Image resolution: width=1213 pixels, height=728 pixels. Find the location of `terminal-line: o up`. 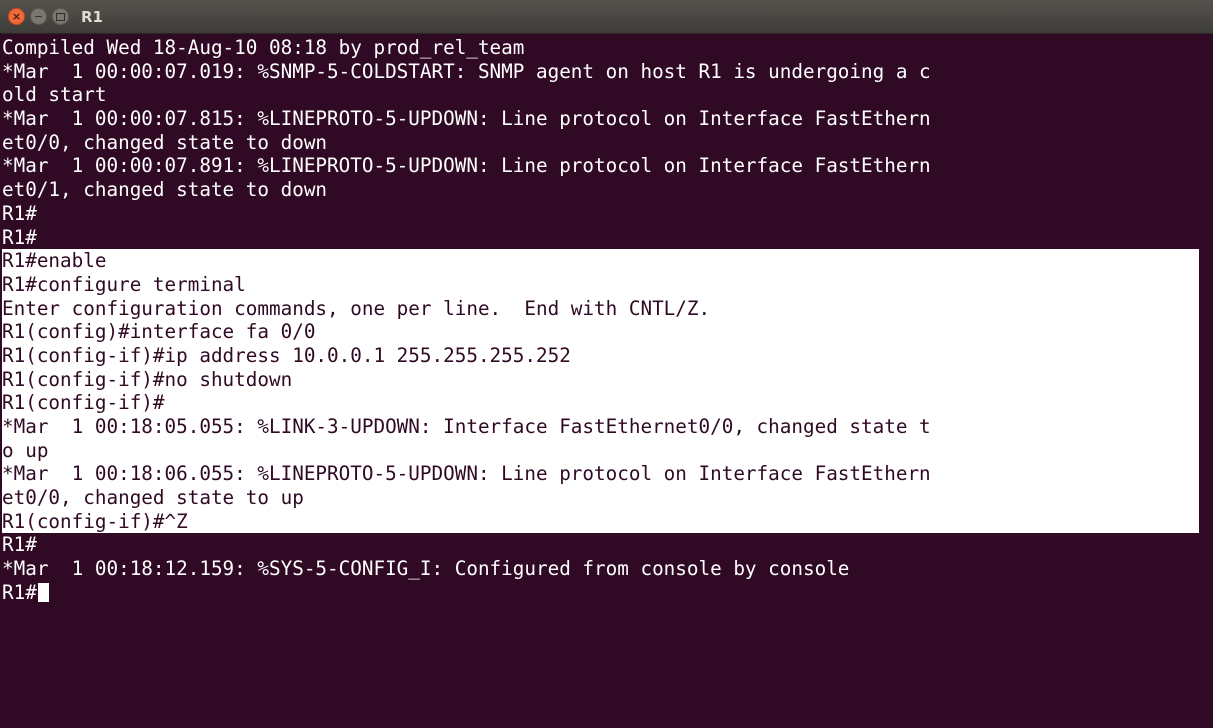

terminal-line: o up is located at coordinates (25, 450).